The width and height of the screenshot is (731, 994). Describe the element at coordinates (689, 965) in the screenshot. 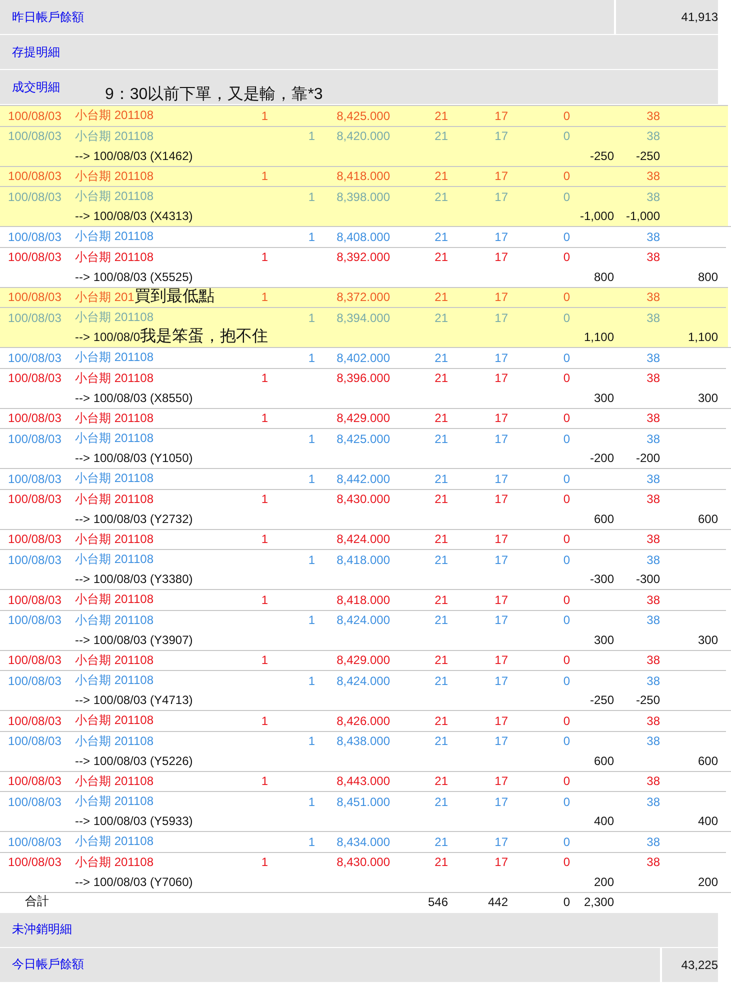

I see `balance-value: 43,225` at that location.